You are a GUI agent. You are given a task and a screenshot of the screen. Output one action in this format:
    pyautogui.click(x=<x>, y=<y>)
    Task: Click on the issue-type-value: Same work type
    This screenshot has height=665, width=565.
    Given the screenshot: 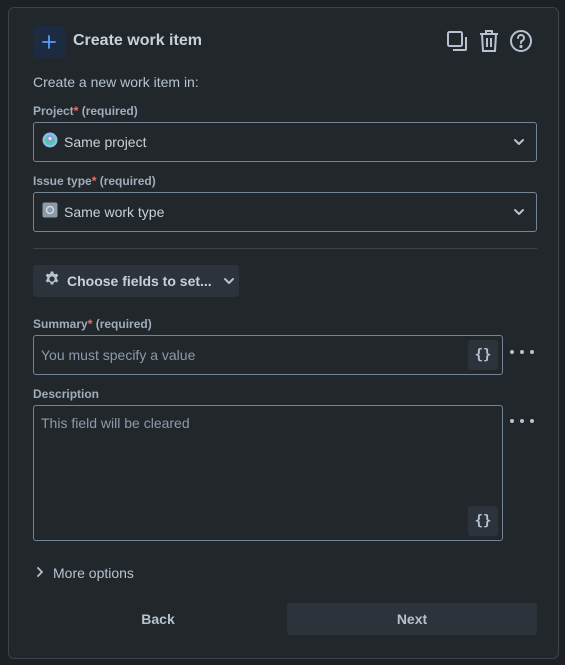 What is the action you would take?
    pyautogui.click(x=114, y=212)
    